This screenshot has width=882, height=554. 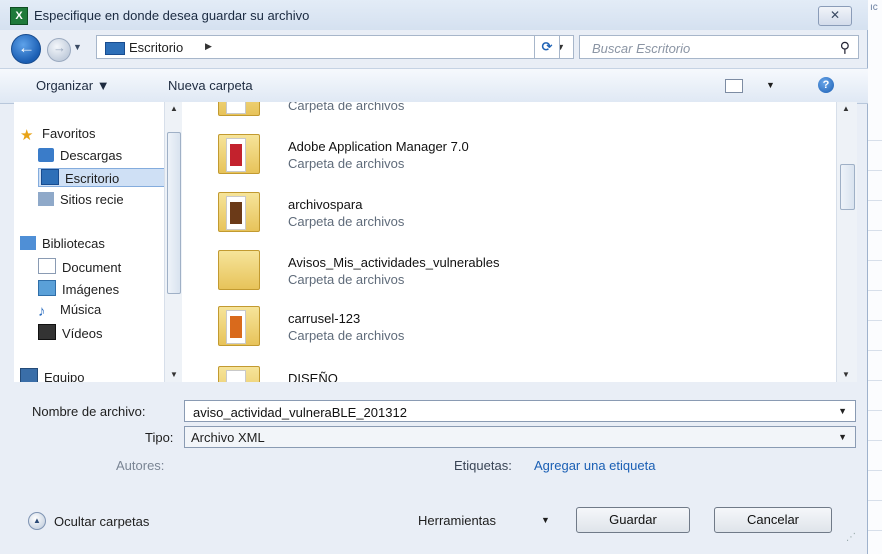 I want to click on authors-label: Autores:, so click(x=140, y=465).